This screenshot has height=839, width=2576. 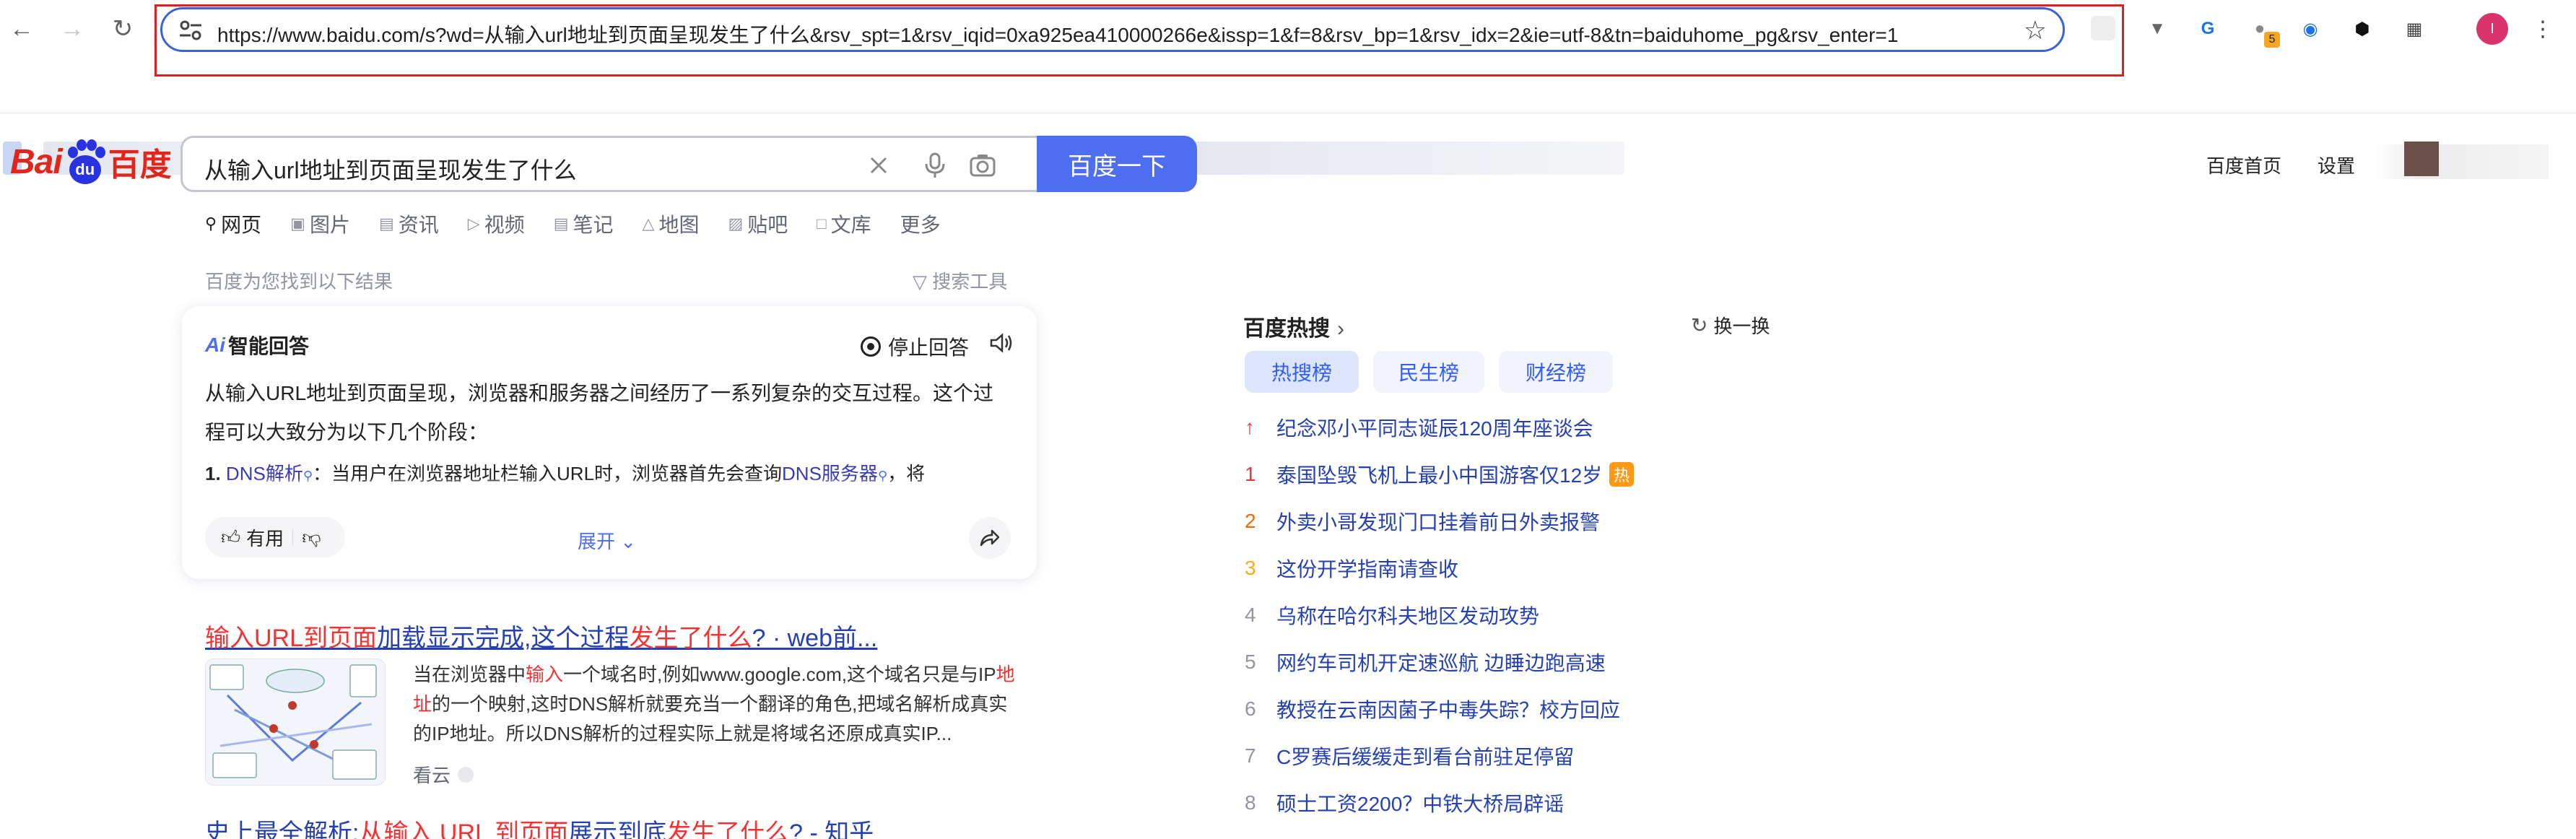 What do you see at coordinates (140, 165) in the screenshot?
I see `logo-baidu-cn: 百度` at bounding box center [140, 165].